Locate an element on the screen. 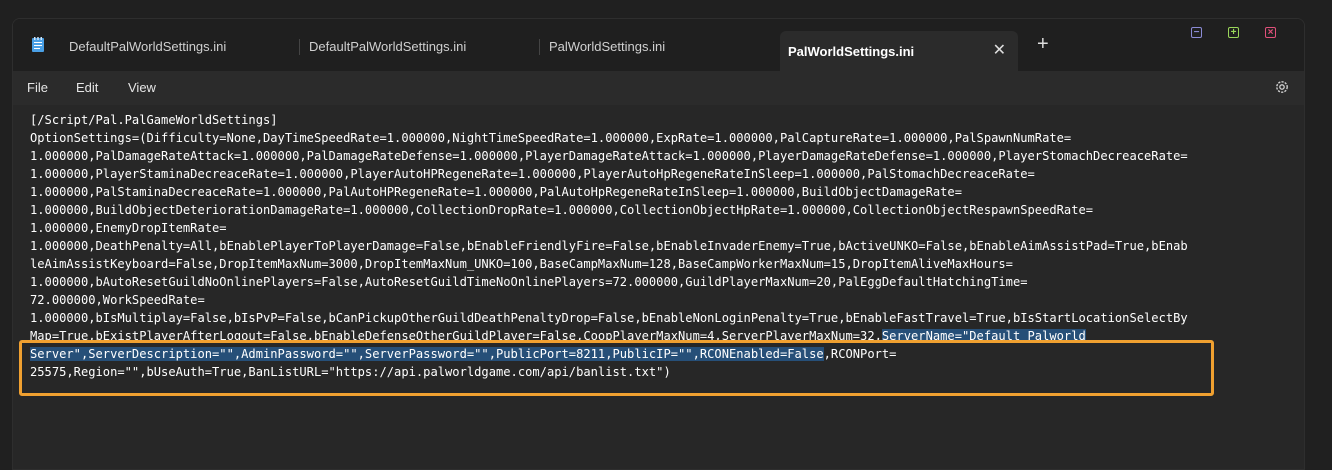 This screenshot has height=470, width=1332. tab-default-settings-2: DefaultPalWorldSettings.ini is located at coordinates (420, 46).